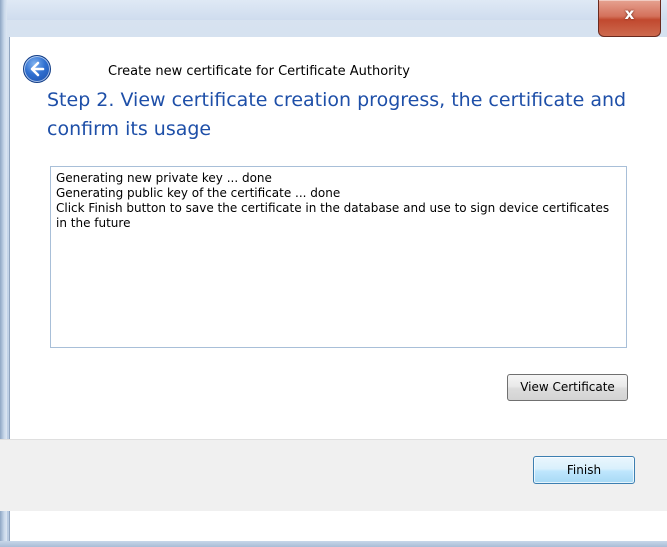  What do you see at coordinates (629, 14) in the screenshot?
I see `close-icon: x` at bounding box center [629, 14].